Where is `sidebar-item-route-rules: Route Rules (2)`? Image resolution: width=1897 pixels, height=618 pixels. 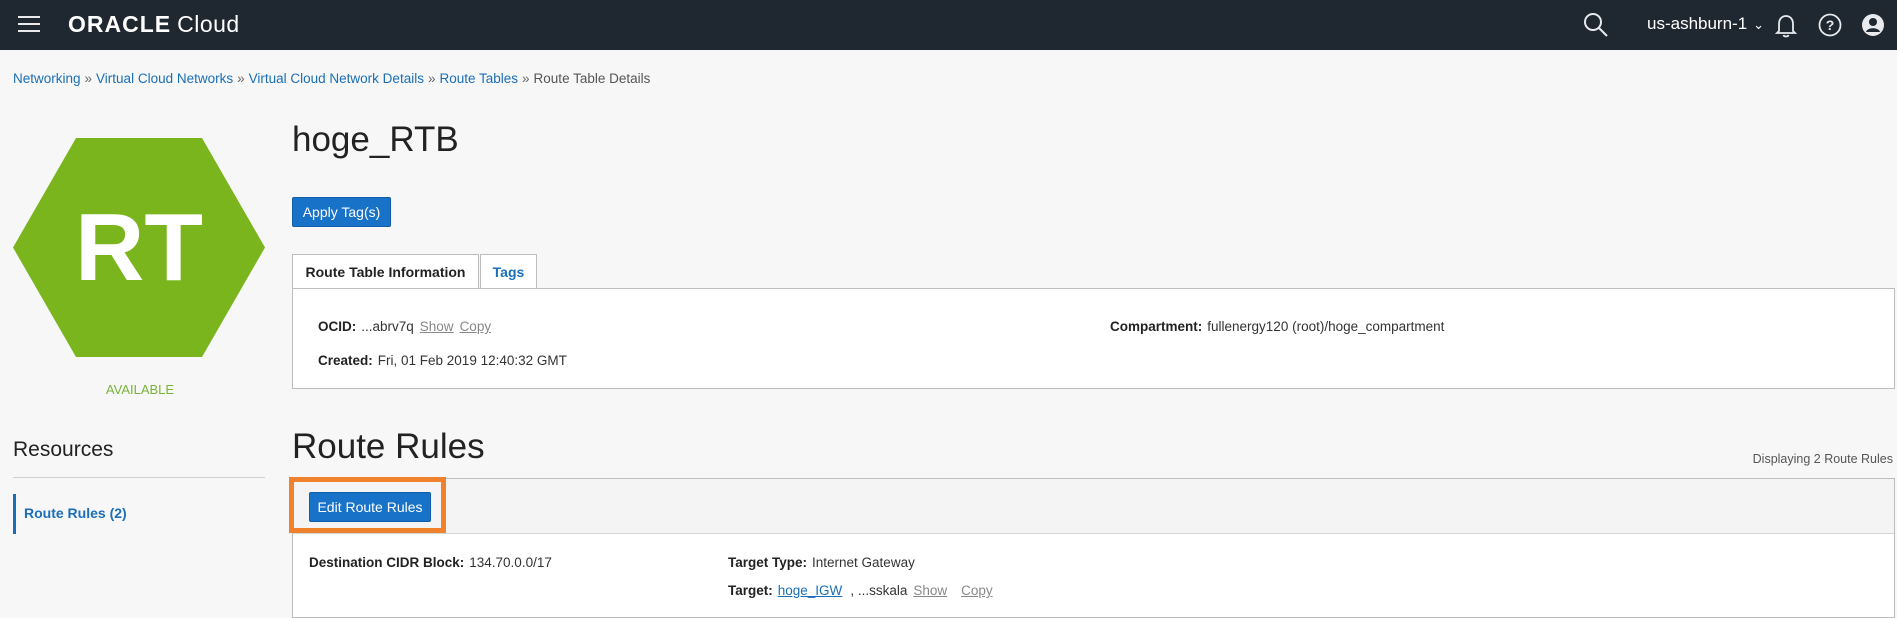 sidebar-item-route-rules: Route Rules (2) is located at coordinates (134, 514).